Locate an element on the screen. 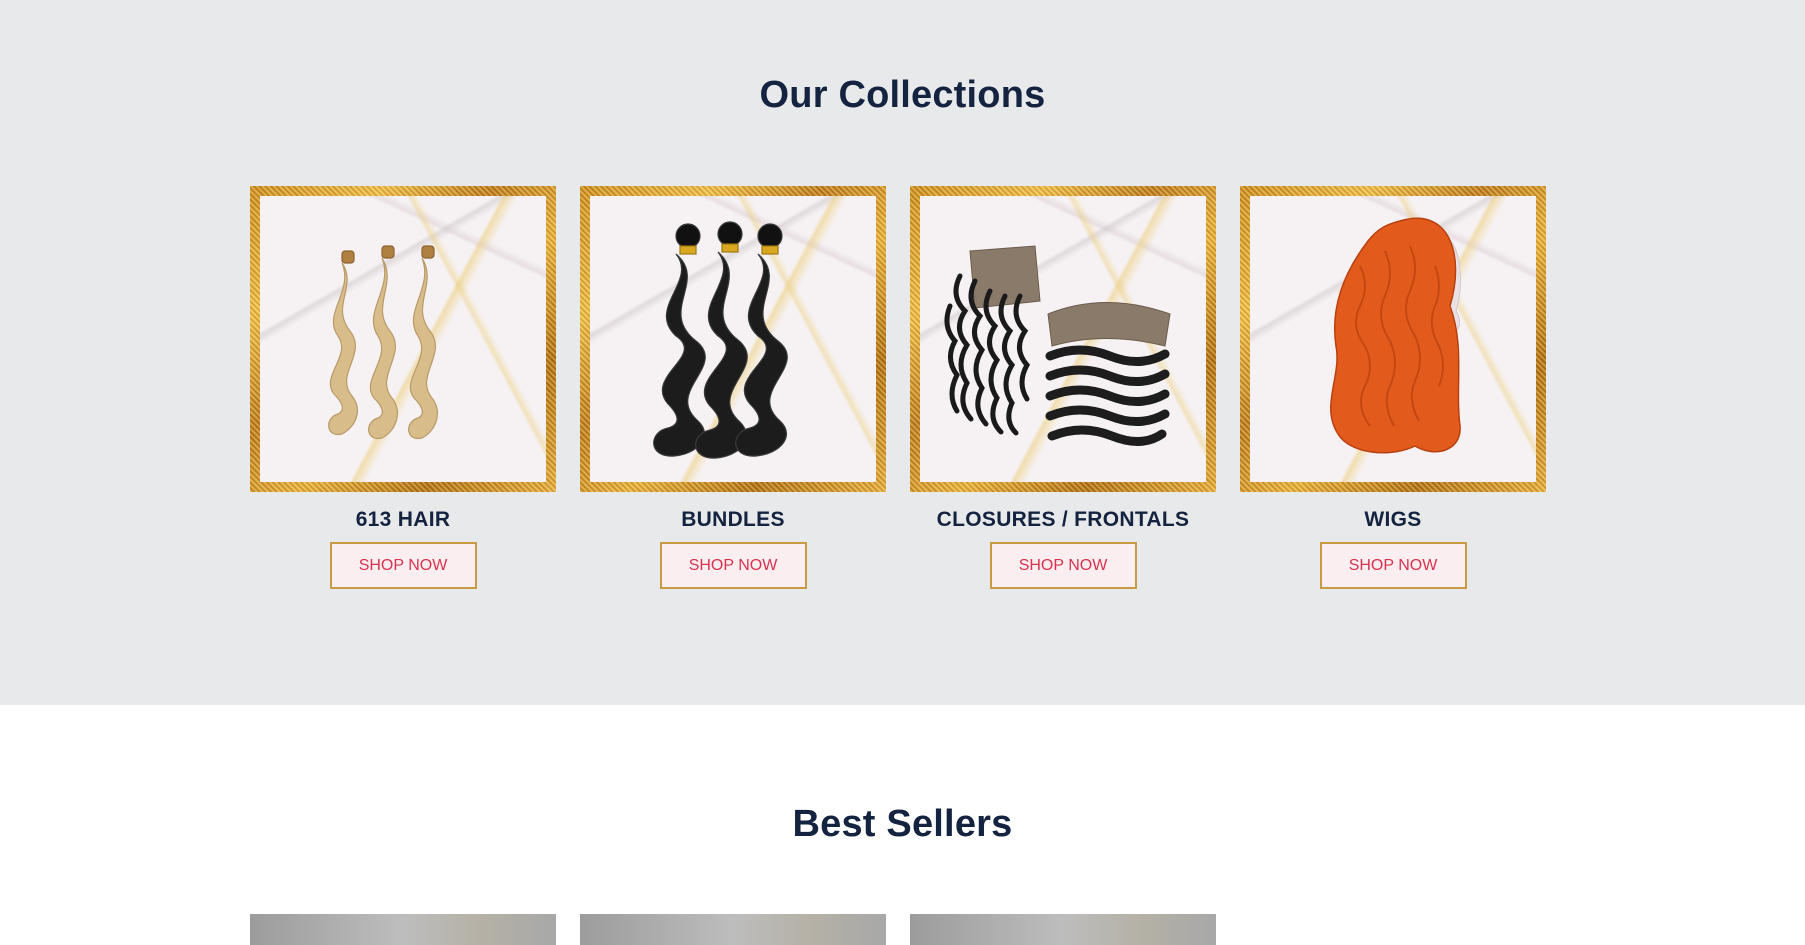 The image size is (1805, 945). collection-card-bundles: BUNDLES SHOP NOW is located at coordinates (733, 387).